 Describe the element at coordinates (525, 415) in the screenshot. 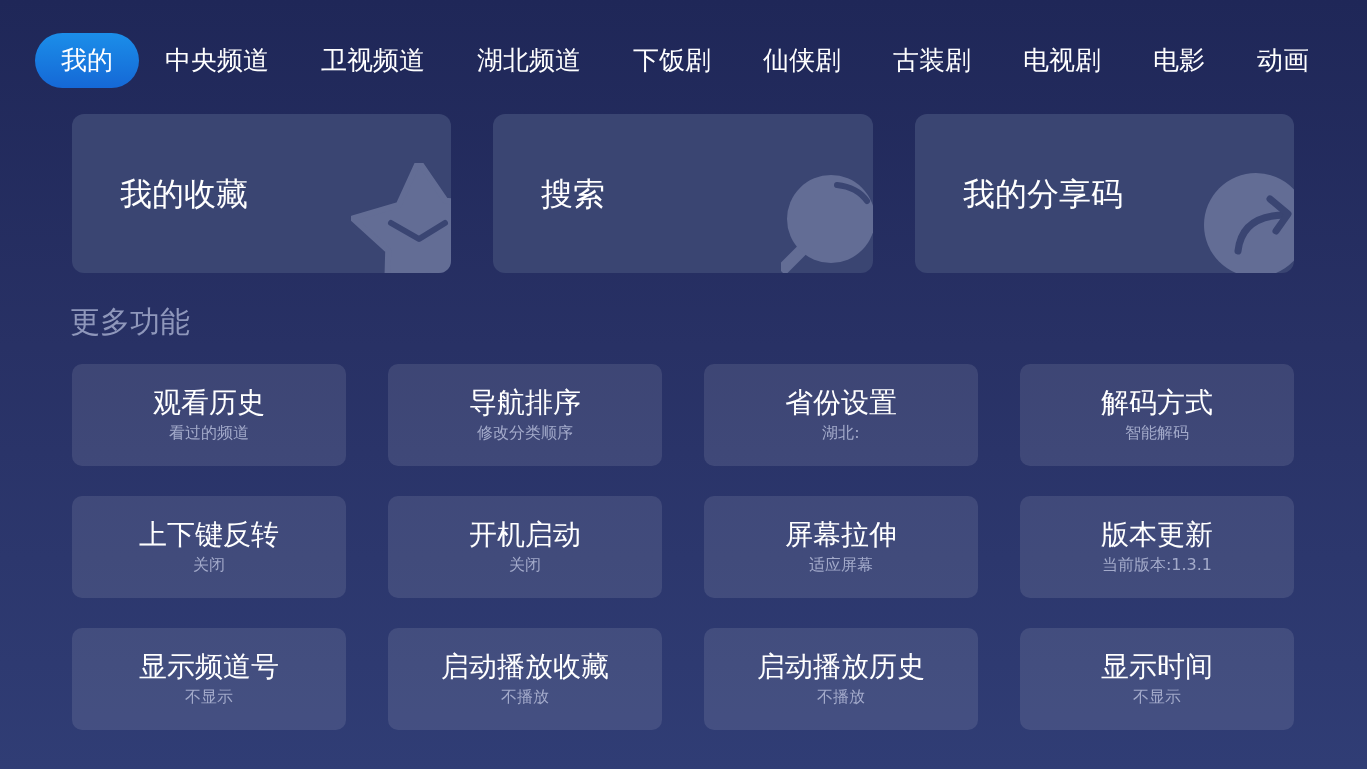

I see `setting-tile: 导航排序 修改分类顺序` at that location.